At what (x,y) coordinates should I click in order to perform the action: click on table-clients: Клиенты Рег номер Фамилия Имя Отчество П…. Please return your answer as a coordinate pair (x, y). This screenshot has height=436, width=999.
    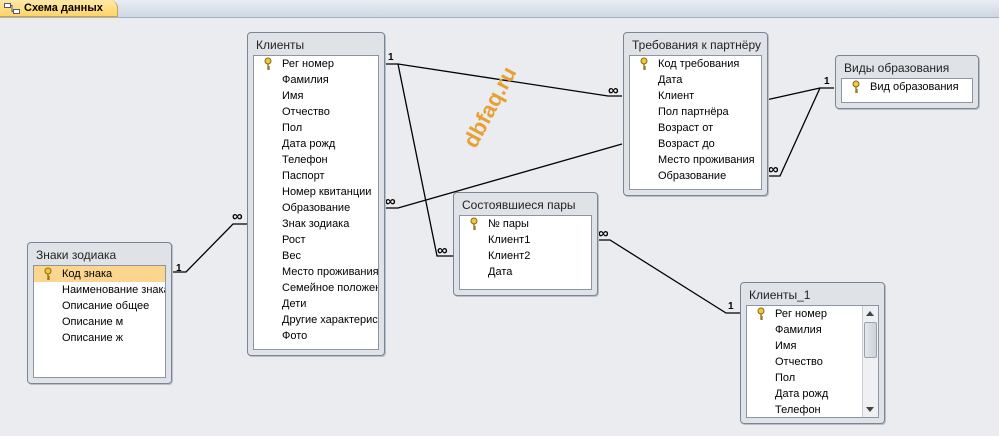
    Looking at the image, I should click on (316, 194).